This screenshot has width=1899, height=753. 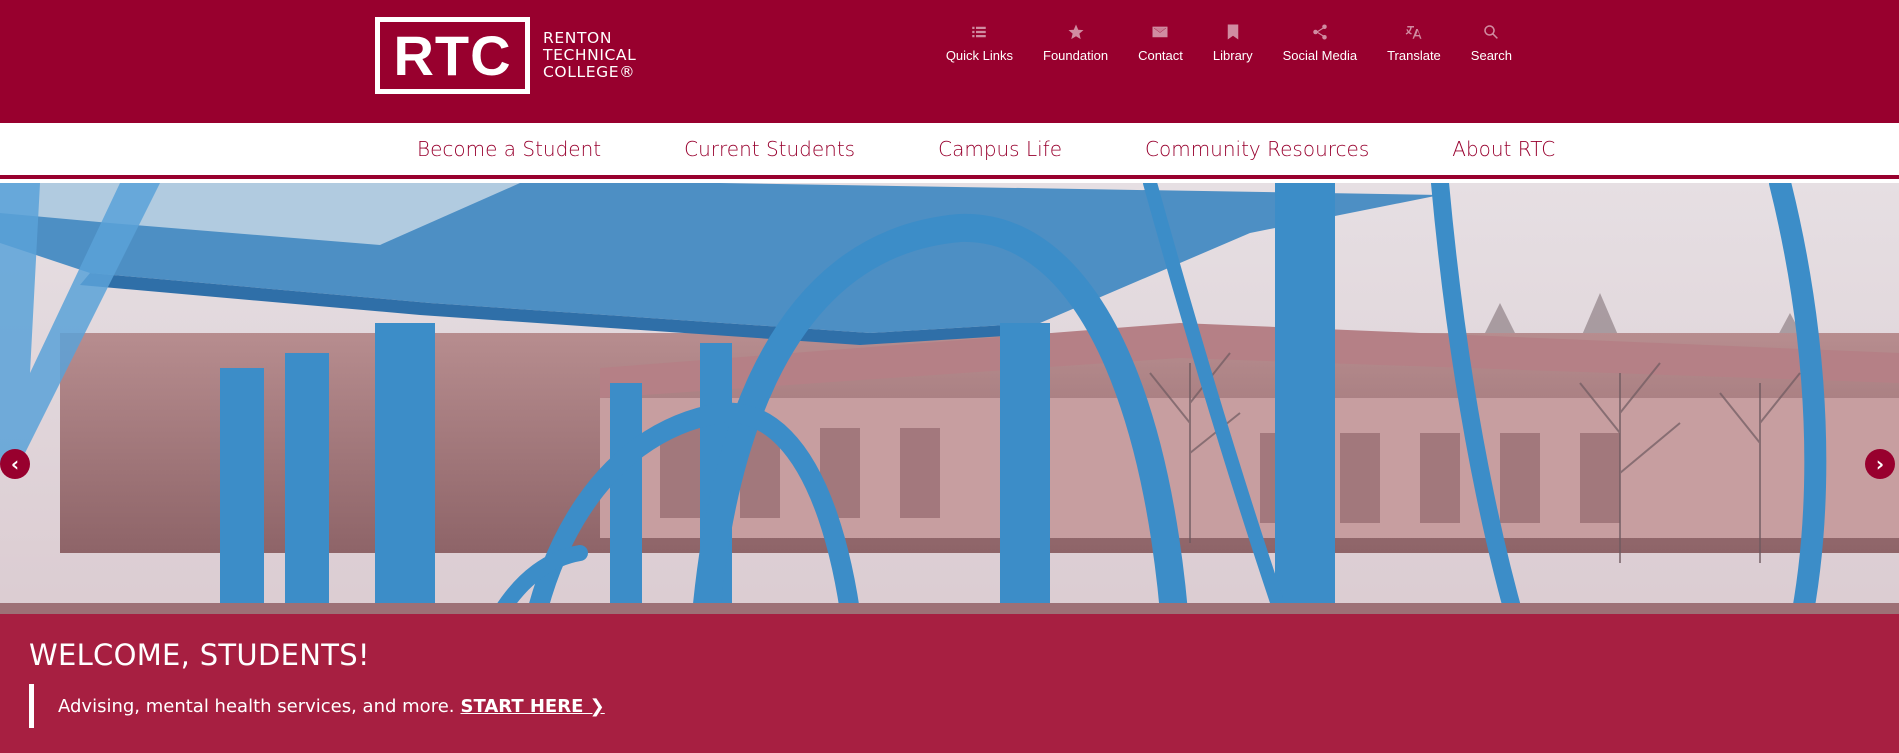 I want to click on logo-wordmark: RENTON TECHNICAL COLLEGE®, so click(x=589, y=55).